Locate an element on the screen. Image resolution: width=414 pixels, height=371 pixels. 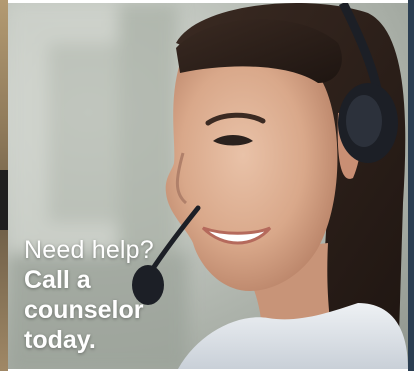
banner-caption: Need help? Call a counselor today. is located at coordinates (89, 295).